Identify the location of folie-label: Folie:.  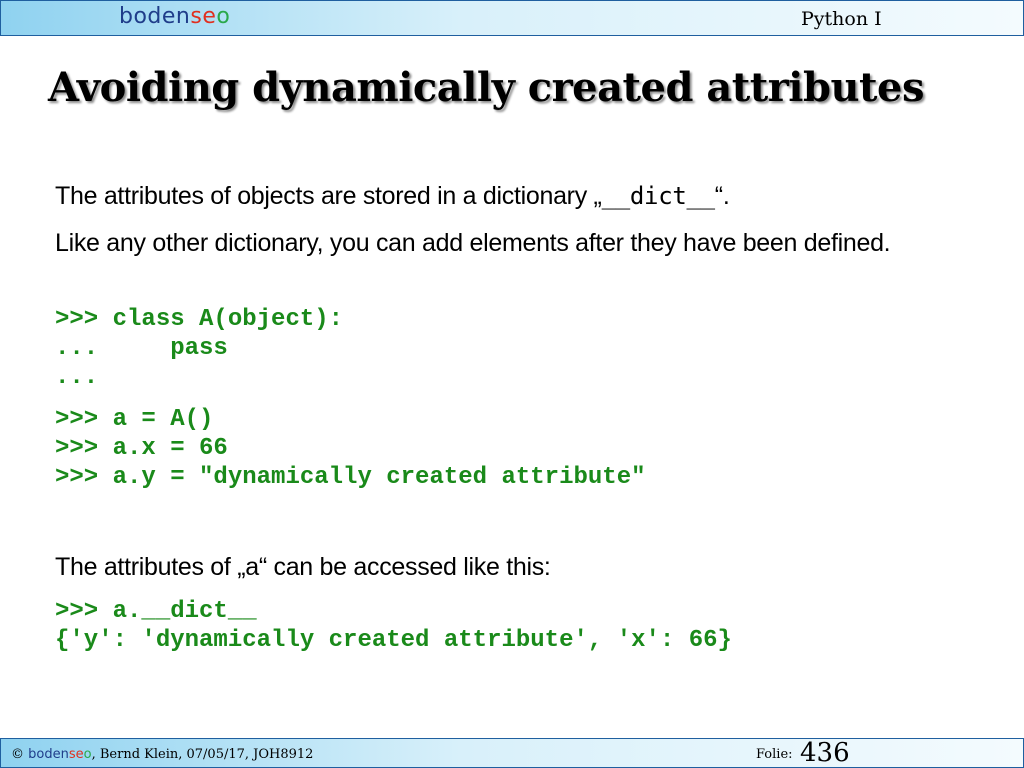
(774, 754).